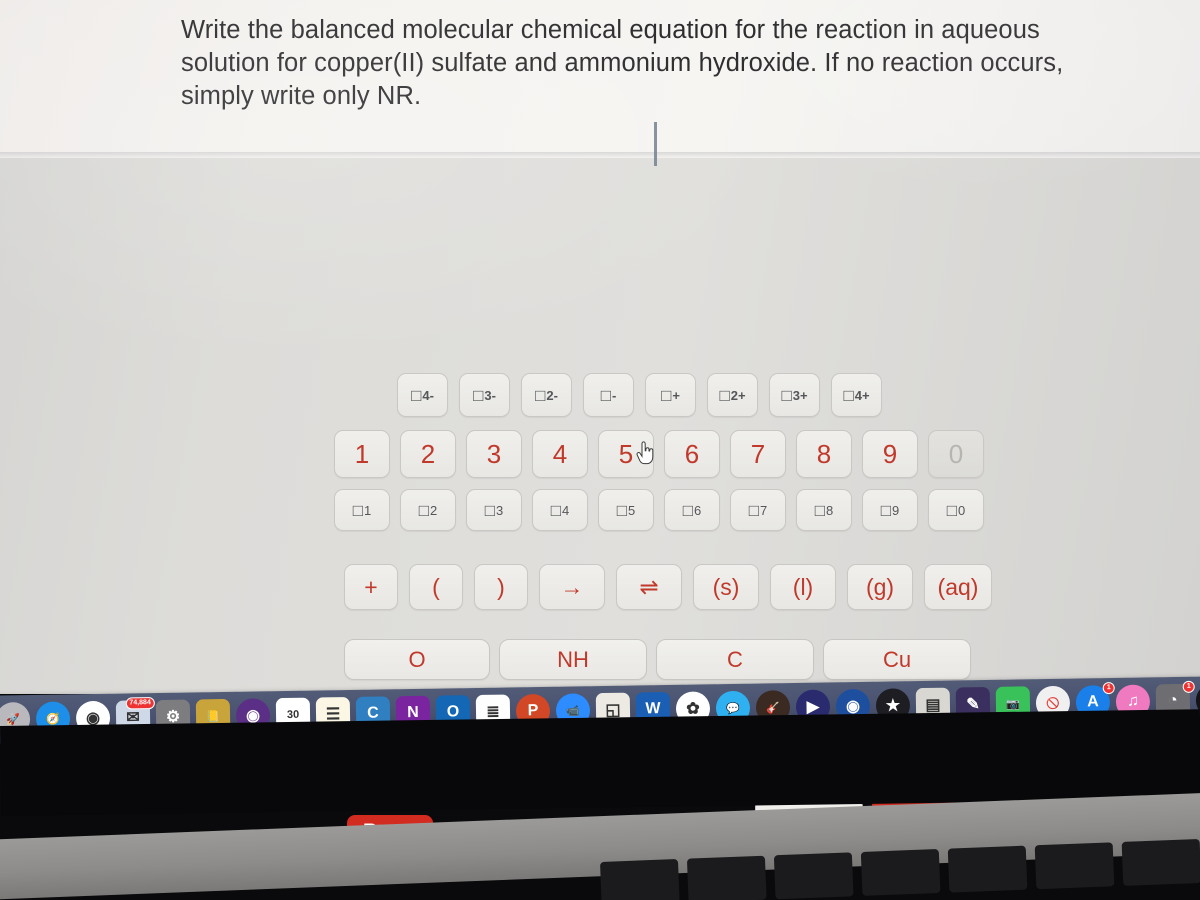  What do you see at coordinates (962, 510) in the screenshot?
I see `subscript-digit: 0` at bounding box center [962, 510].